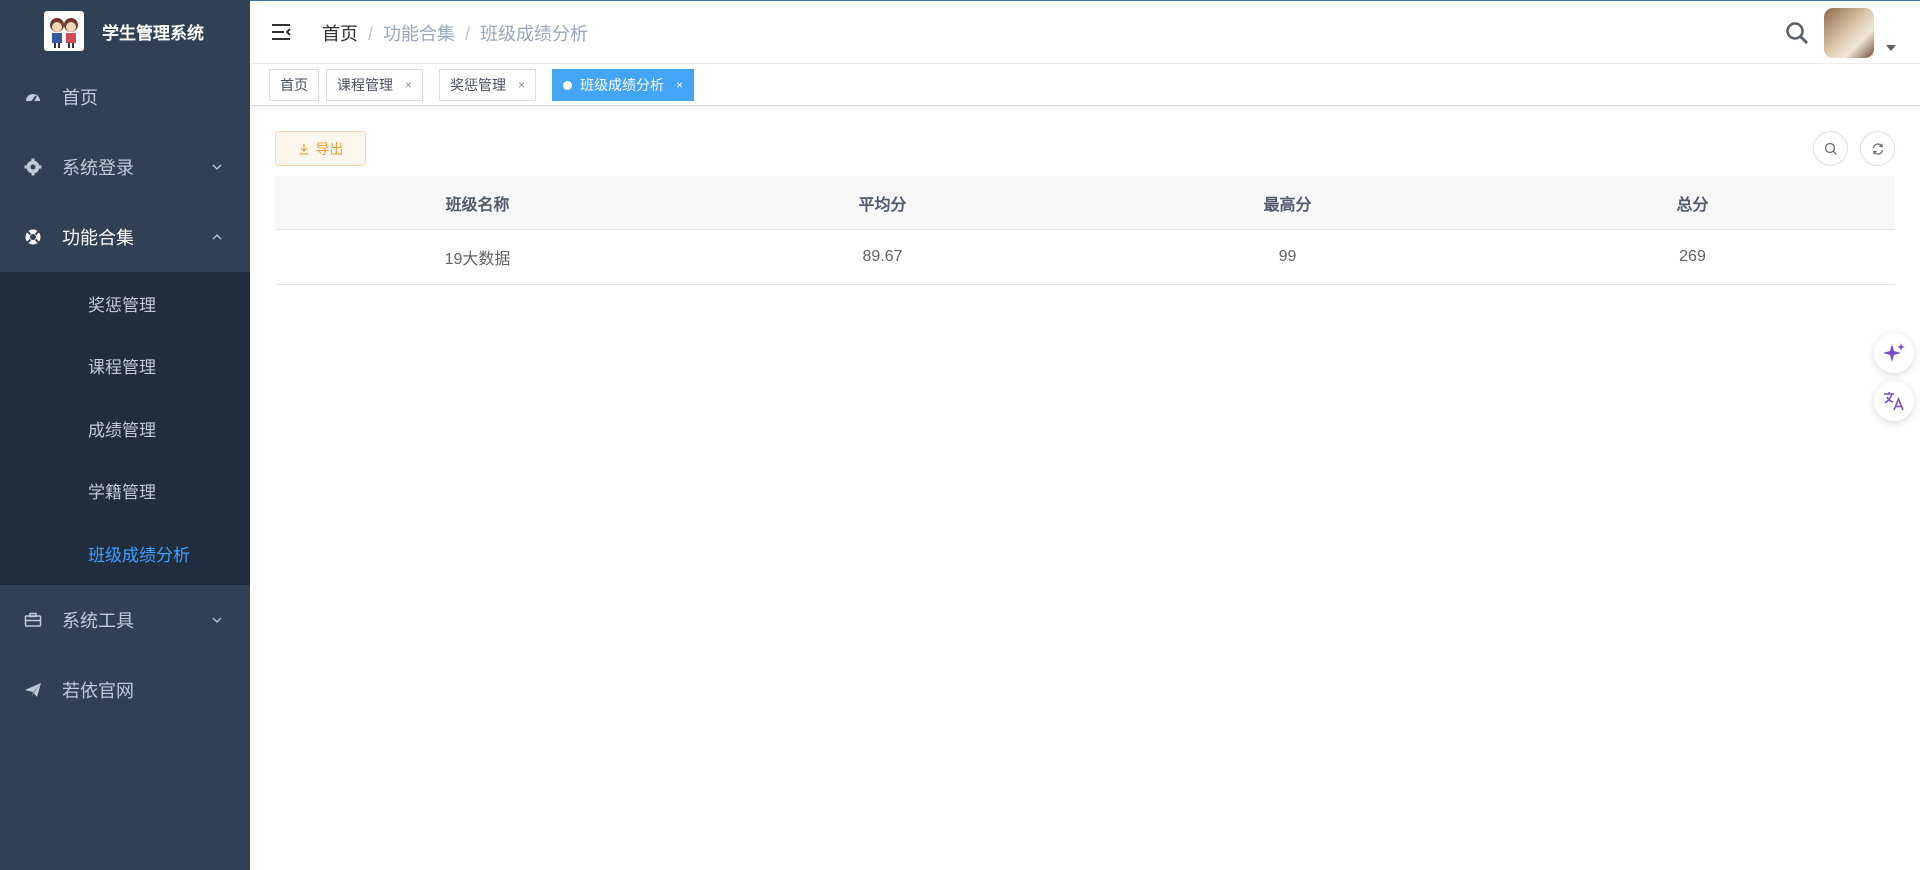  I want to click on sparkle-icon, so click(1894, 352).